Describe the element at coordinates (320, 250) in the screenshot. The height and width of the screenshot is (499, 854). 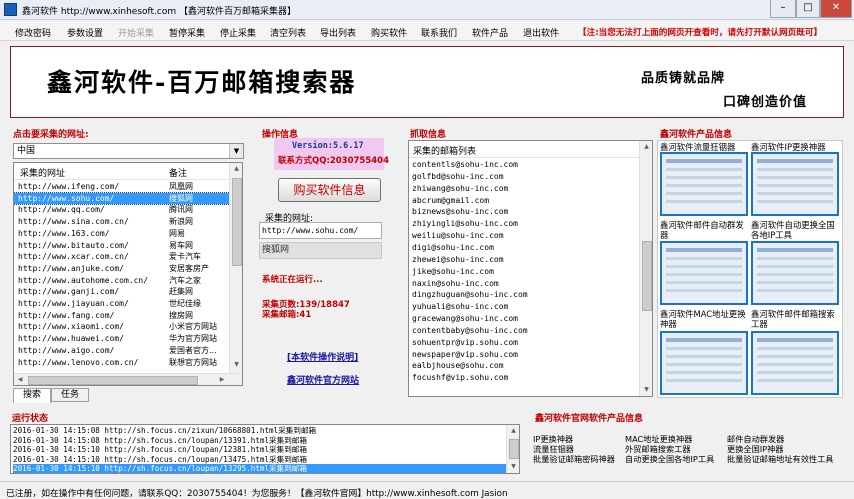
I see `current-site-name: 搜狐网` at that location.